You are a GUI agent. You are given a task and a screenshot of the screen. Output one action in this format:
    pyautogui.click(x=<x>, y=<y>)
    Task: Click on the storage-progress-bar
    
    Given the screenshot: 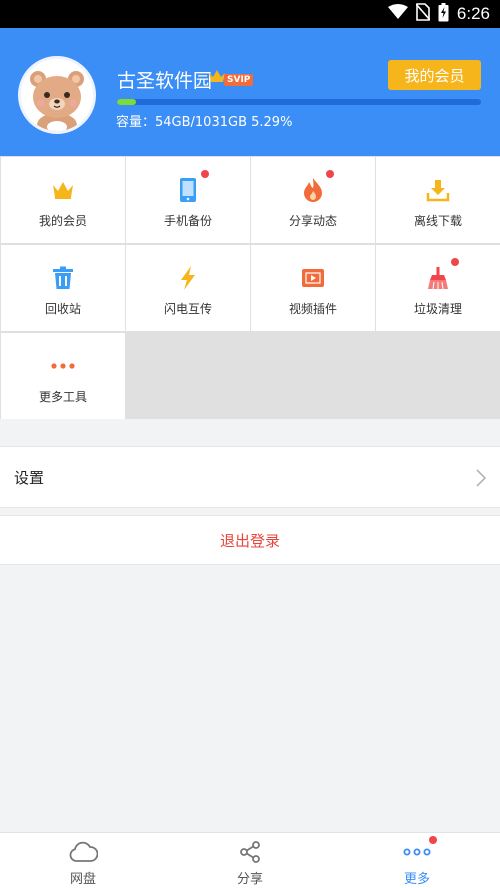 What is the action you would take?
    pyautogui.click(x=299, y=102)
    